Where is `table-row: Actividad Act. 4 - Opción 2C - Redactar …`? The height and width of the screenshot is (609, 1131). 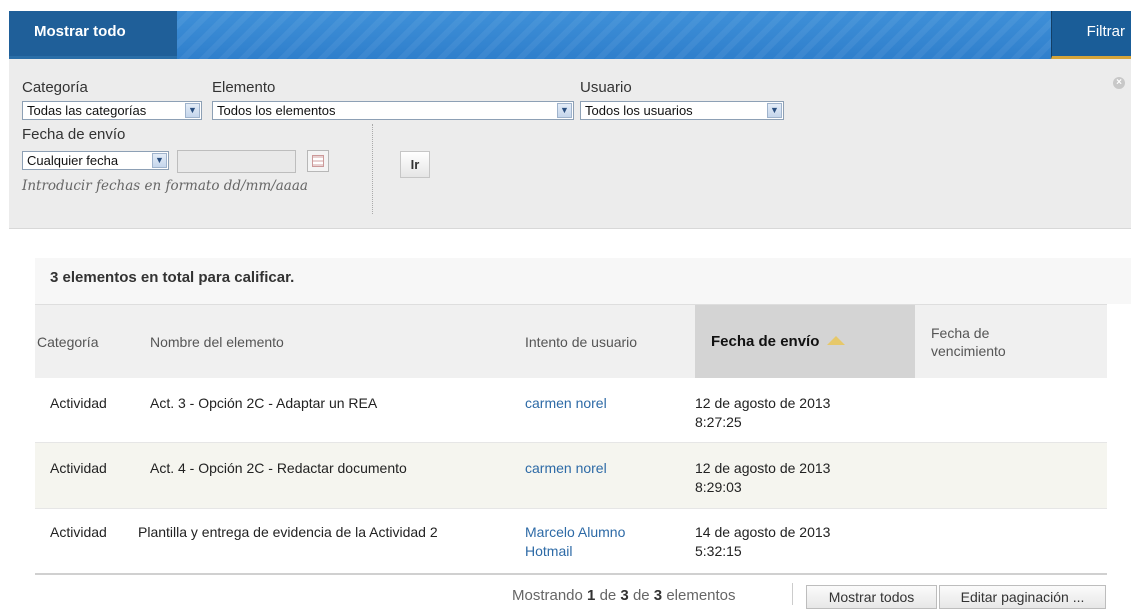 table-row: Actividad Act. 4 - Opción 2C - Redactar … is located at coordinates (571, 476).